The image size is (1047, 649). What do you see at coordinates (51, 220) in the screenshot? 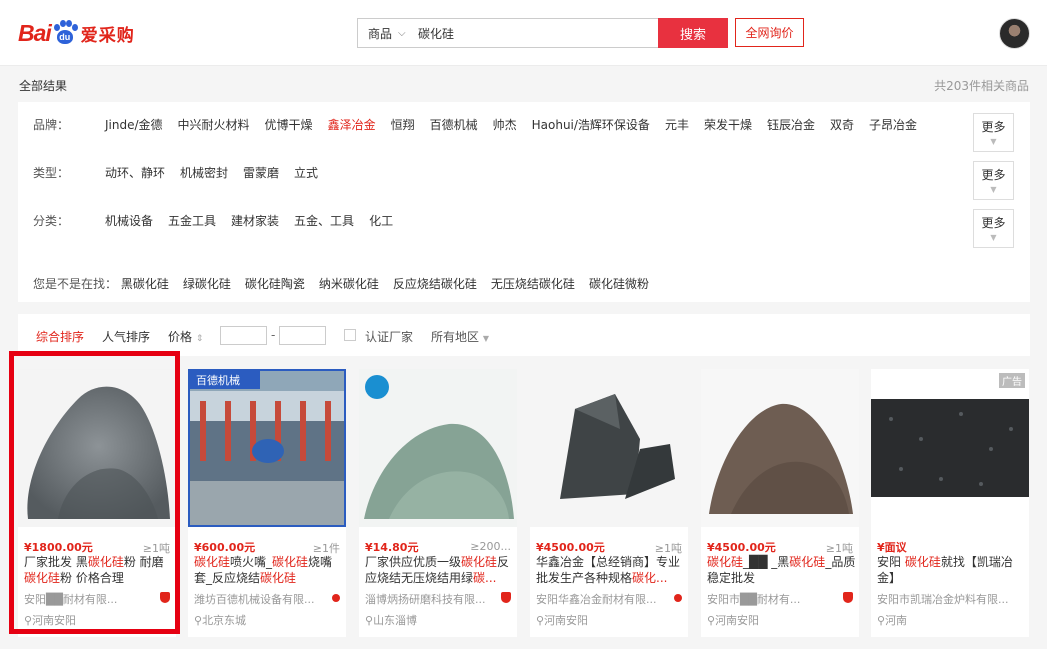
I see `filter-label-category: 分类：` at bounding box center [51, 220].